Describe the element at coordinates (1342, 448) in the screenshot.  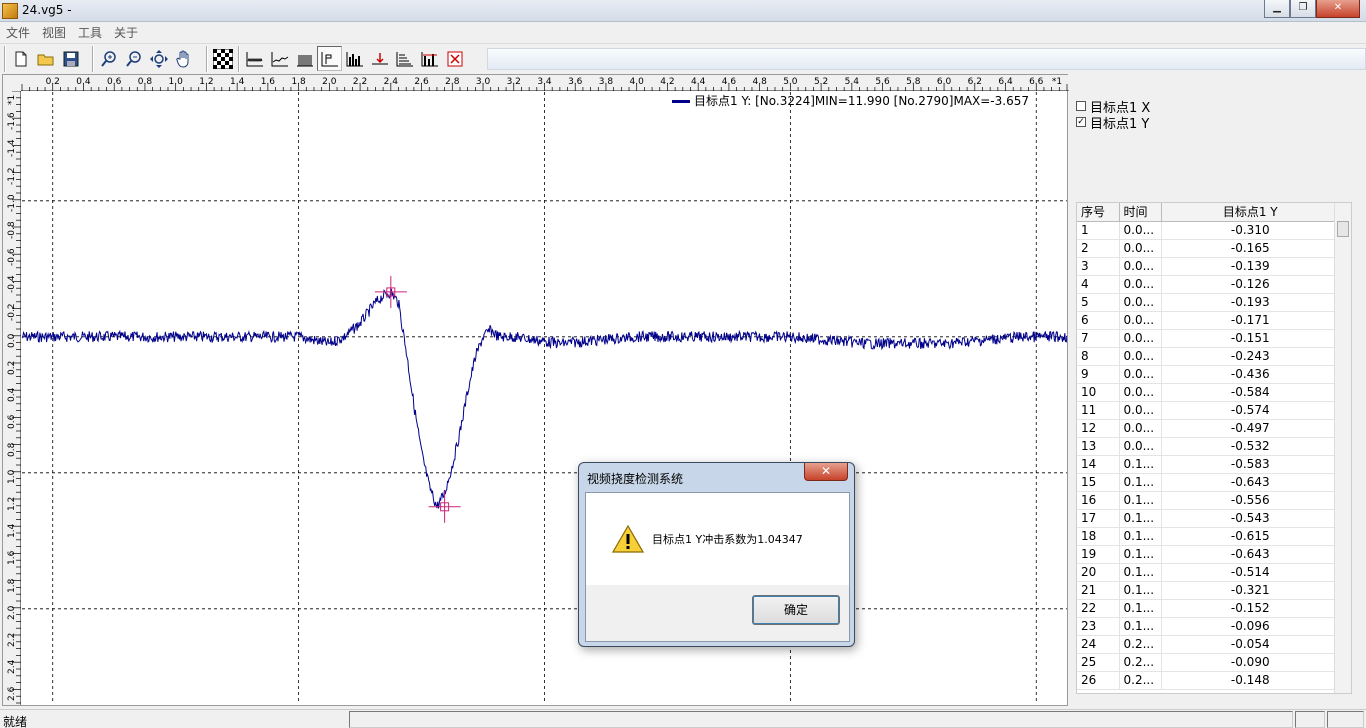
I see `table-scrollbar` at that location.